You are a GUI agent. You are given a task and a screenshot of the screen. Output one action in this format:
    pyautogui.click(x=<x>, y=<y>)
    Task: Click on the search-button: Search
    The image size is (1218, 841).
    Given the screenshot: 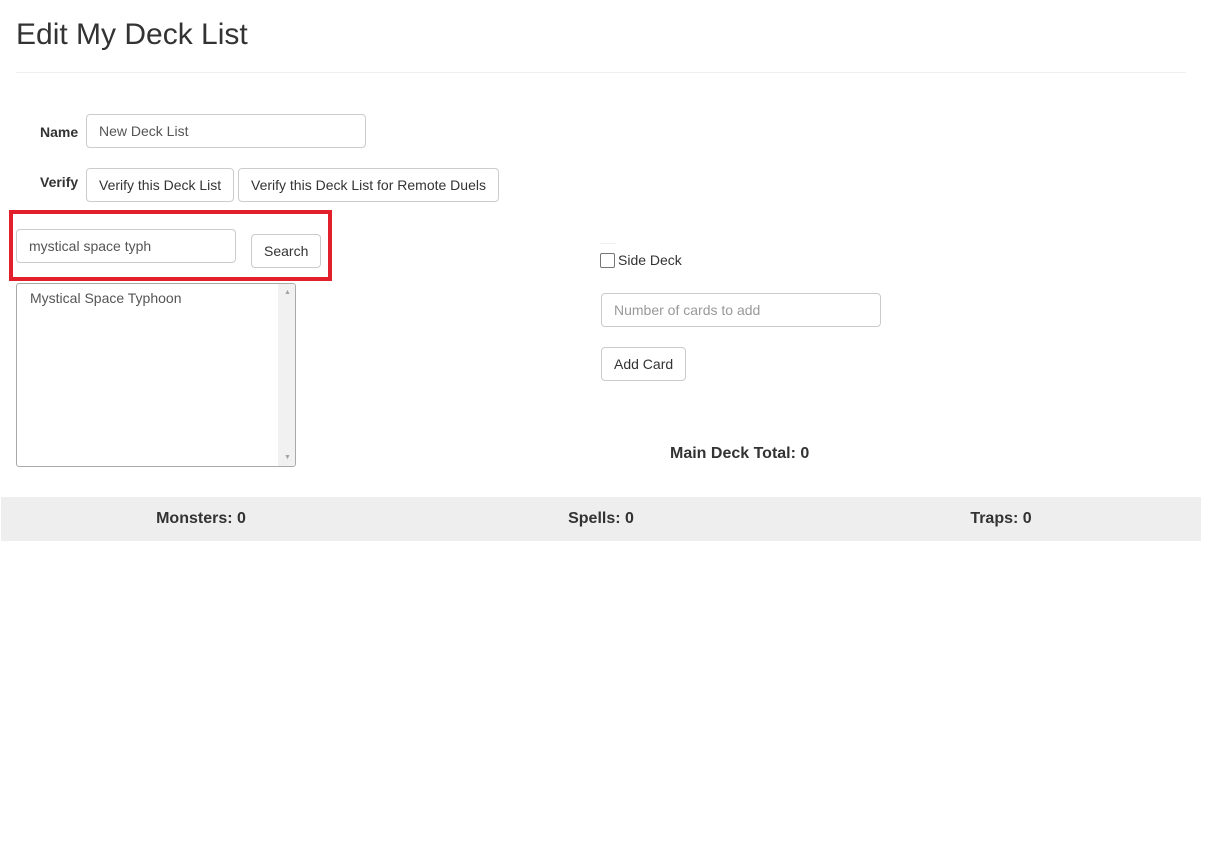 What is the action you would take?
    pyautogui.click(x=286, y=251)
    